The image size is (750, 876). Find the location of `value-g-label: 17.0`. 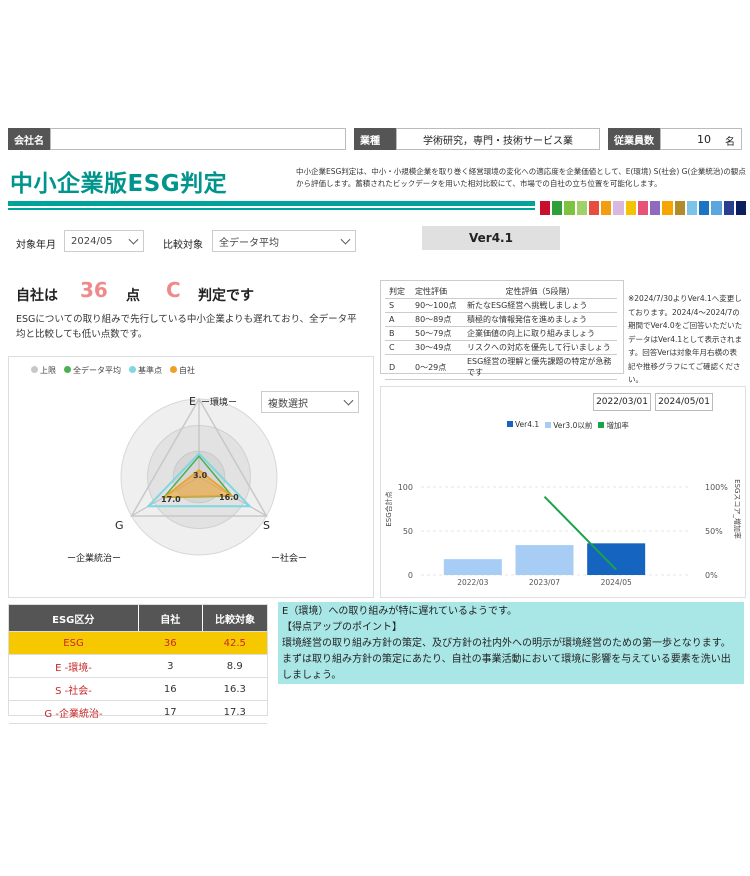

value-g-label: 17.0 is located at coordinates (171, 499).